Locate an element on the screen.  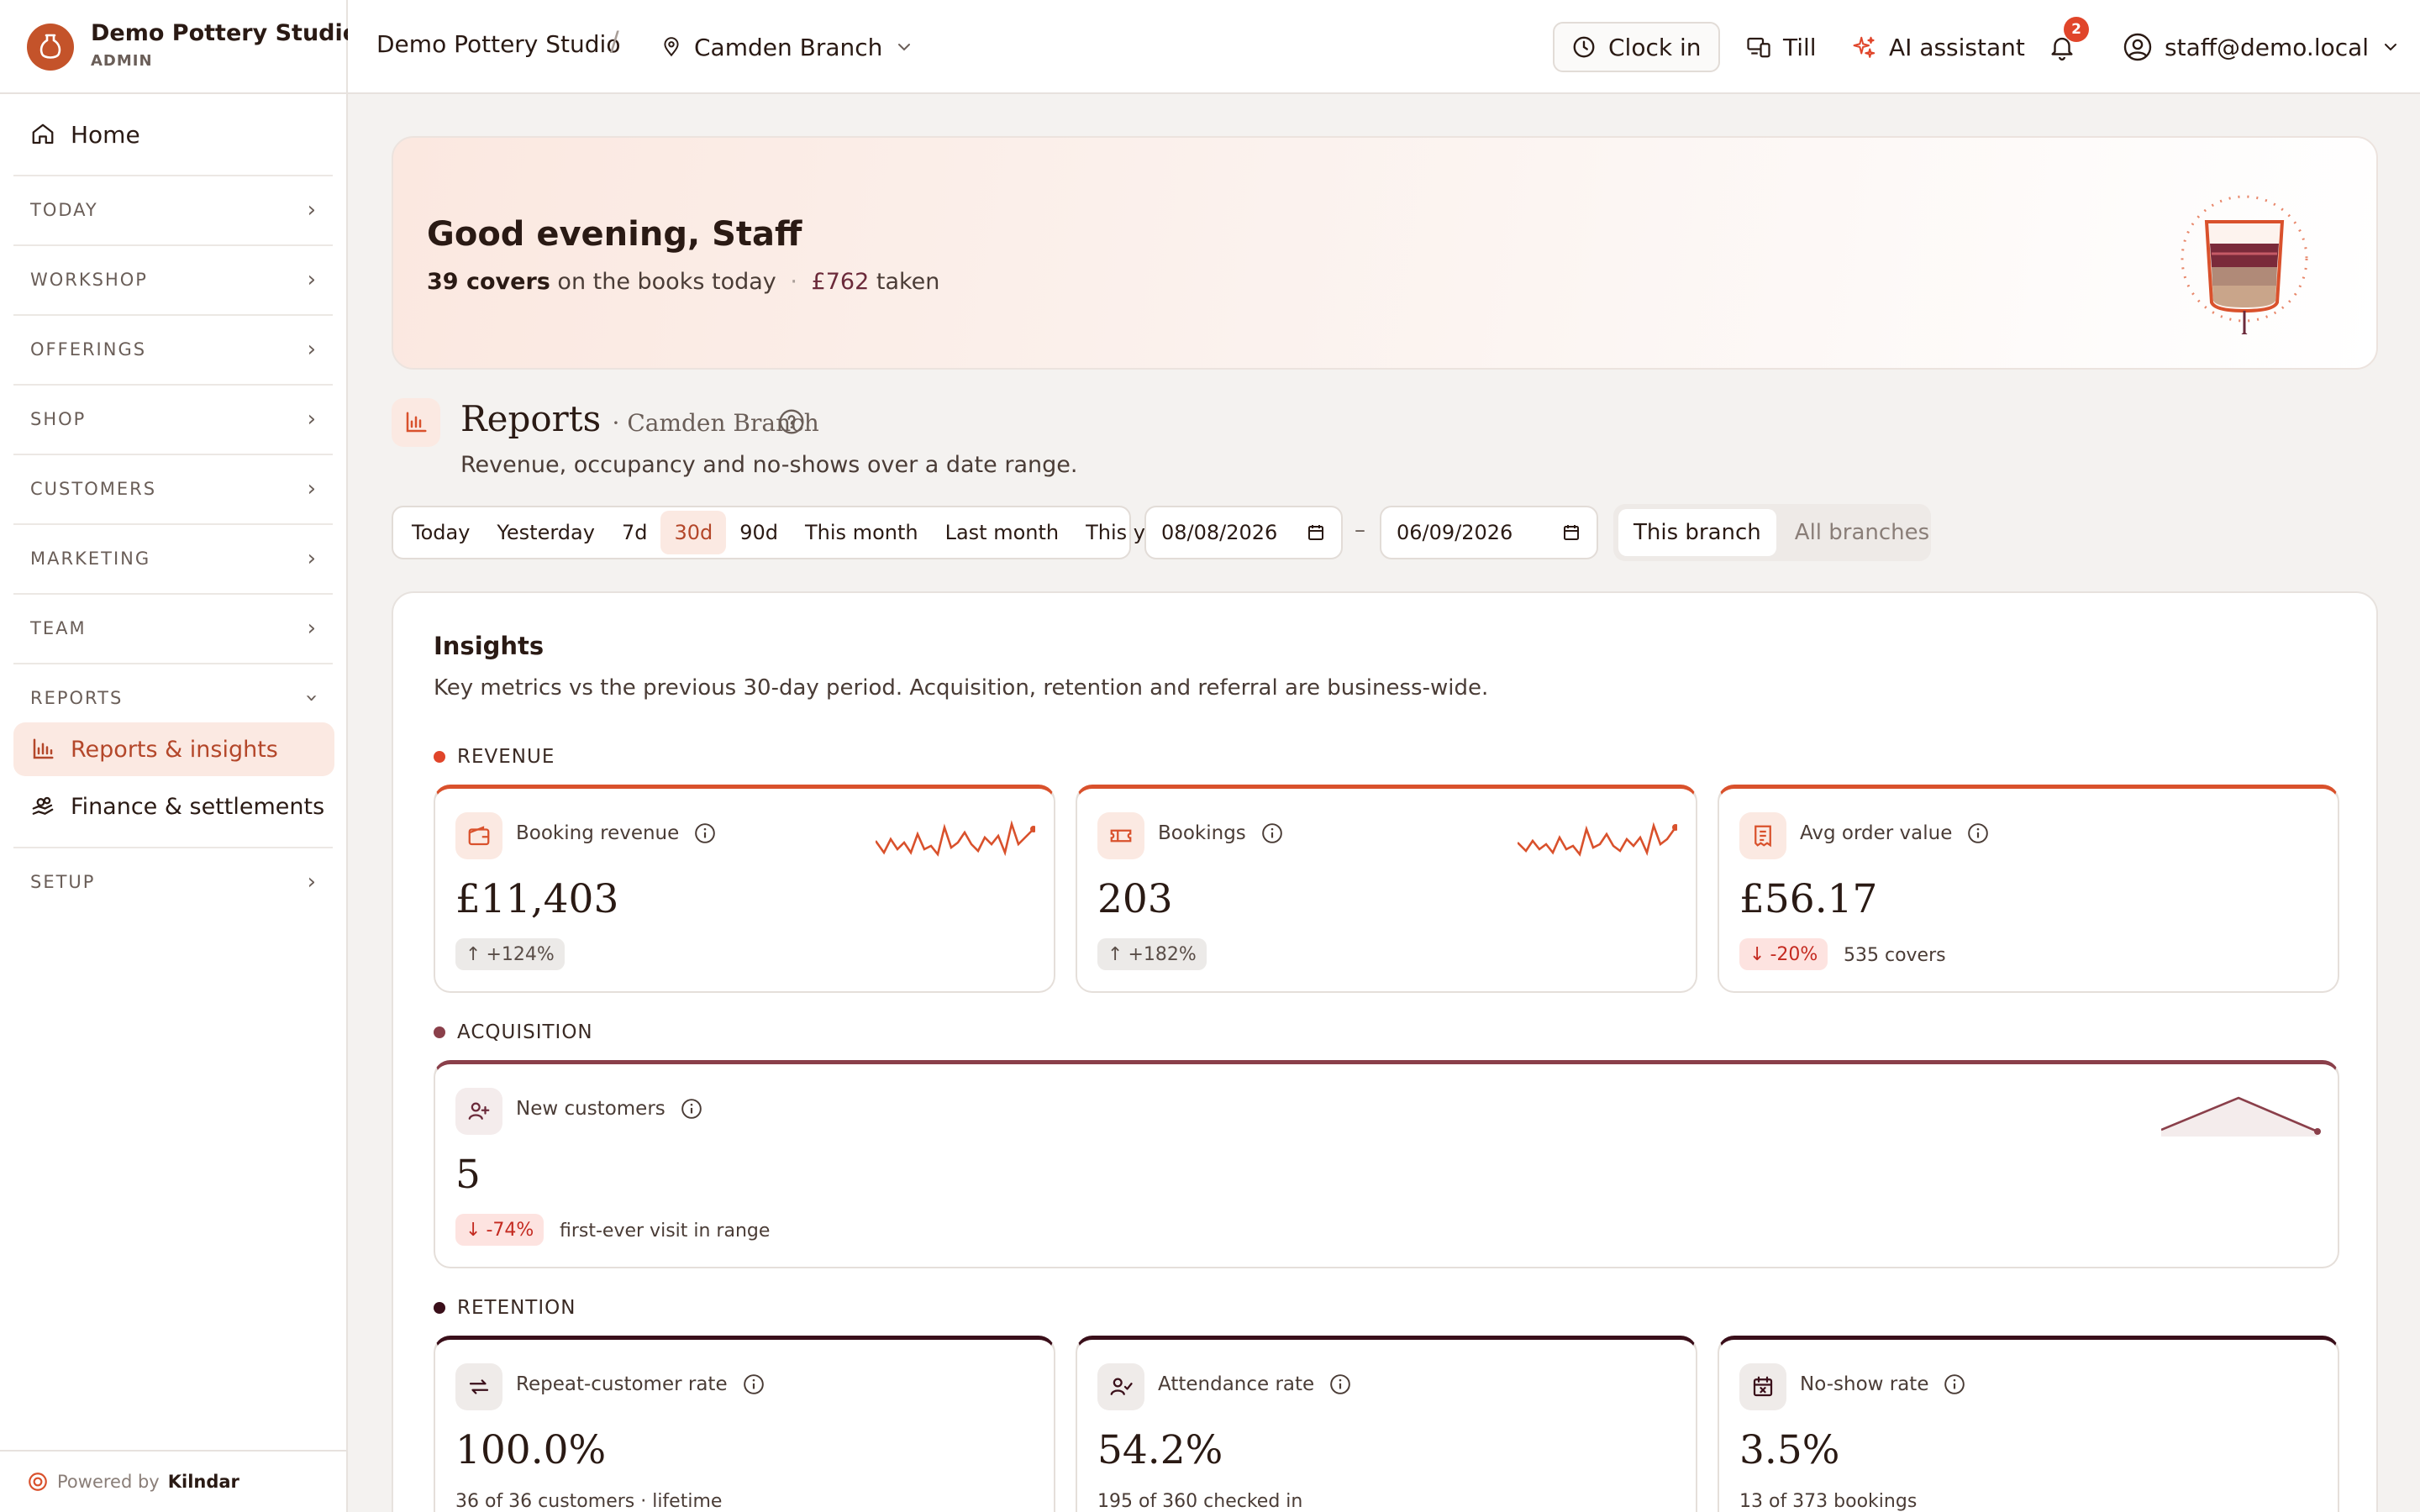
new-customers-sparkline is located at coordinates (2241, 1116).